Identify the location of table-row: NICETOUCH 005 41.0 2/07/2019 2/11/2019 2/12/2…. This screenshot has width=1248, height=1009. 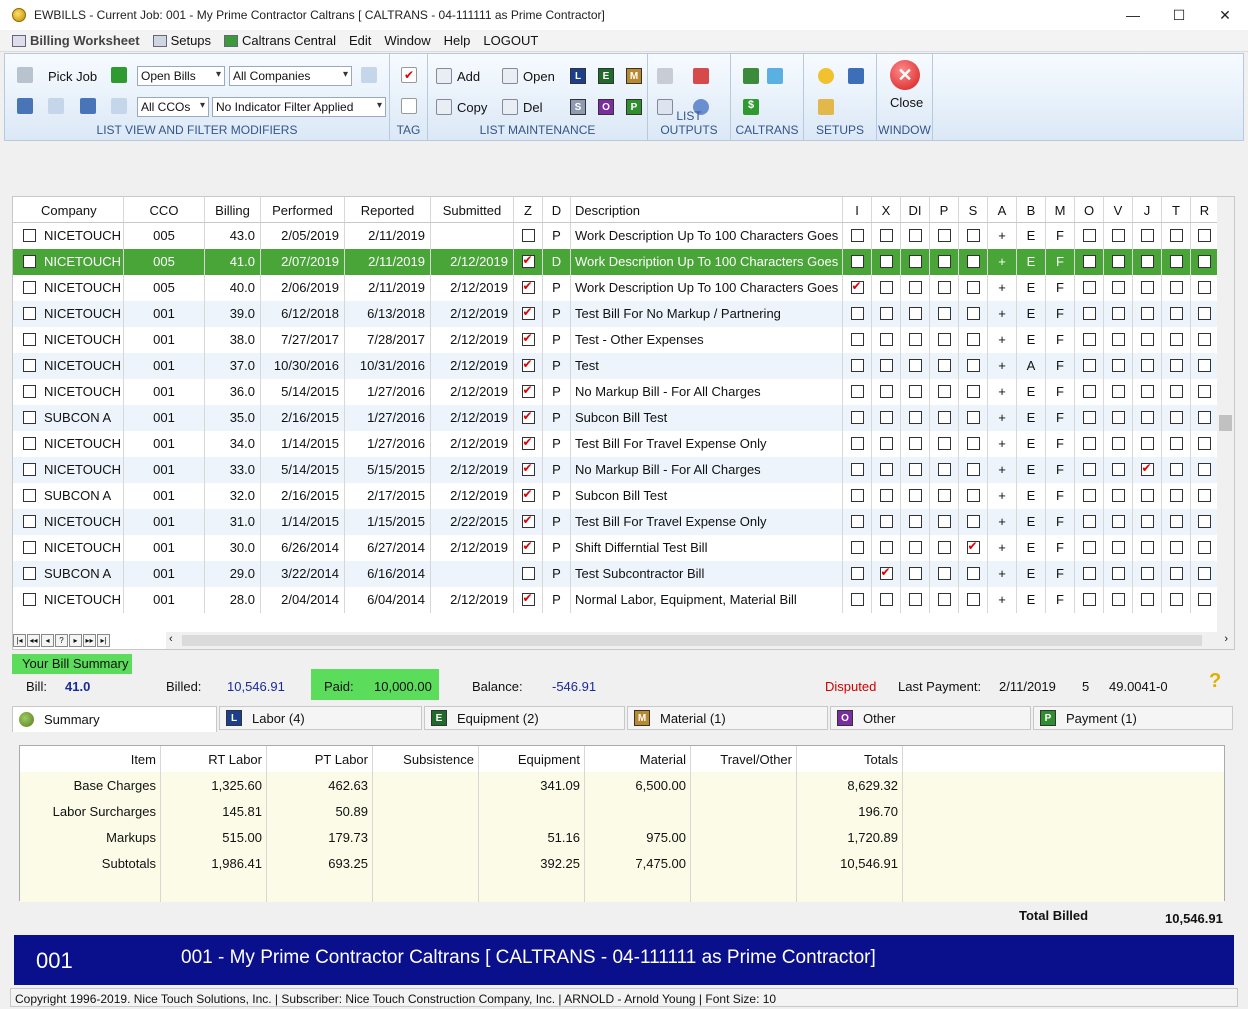
(616, 262).